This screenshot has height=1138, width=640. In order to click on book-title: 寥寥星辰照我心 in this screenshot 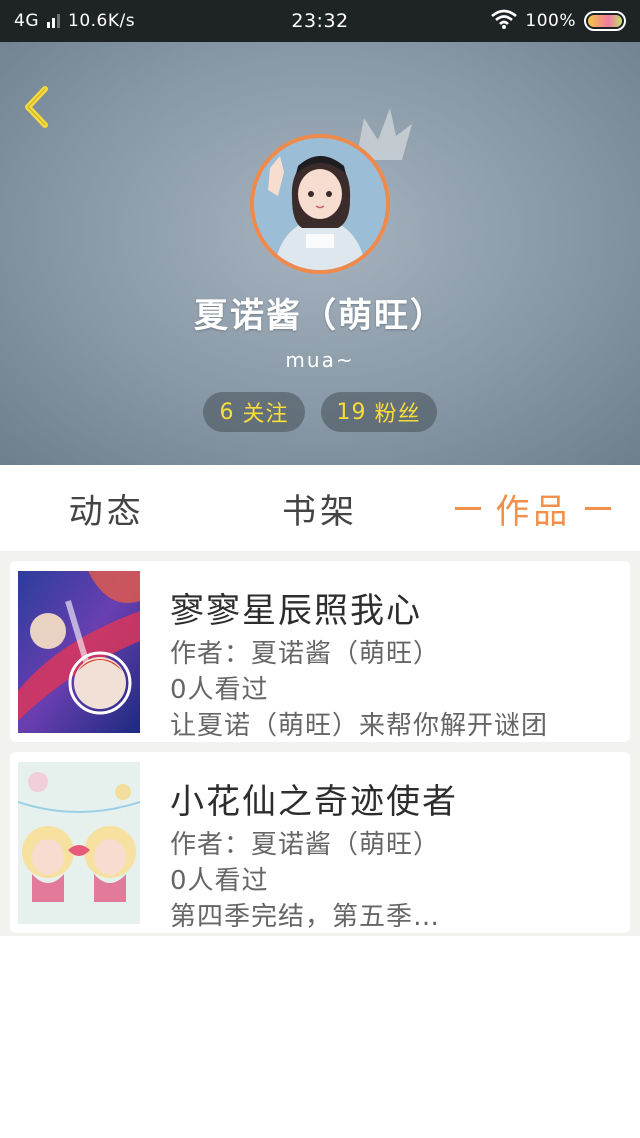, I will do `click(296, 611)`.